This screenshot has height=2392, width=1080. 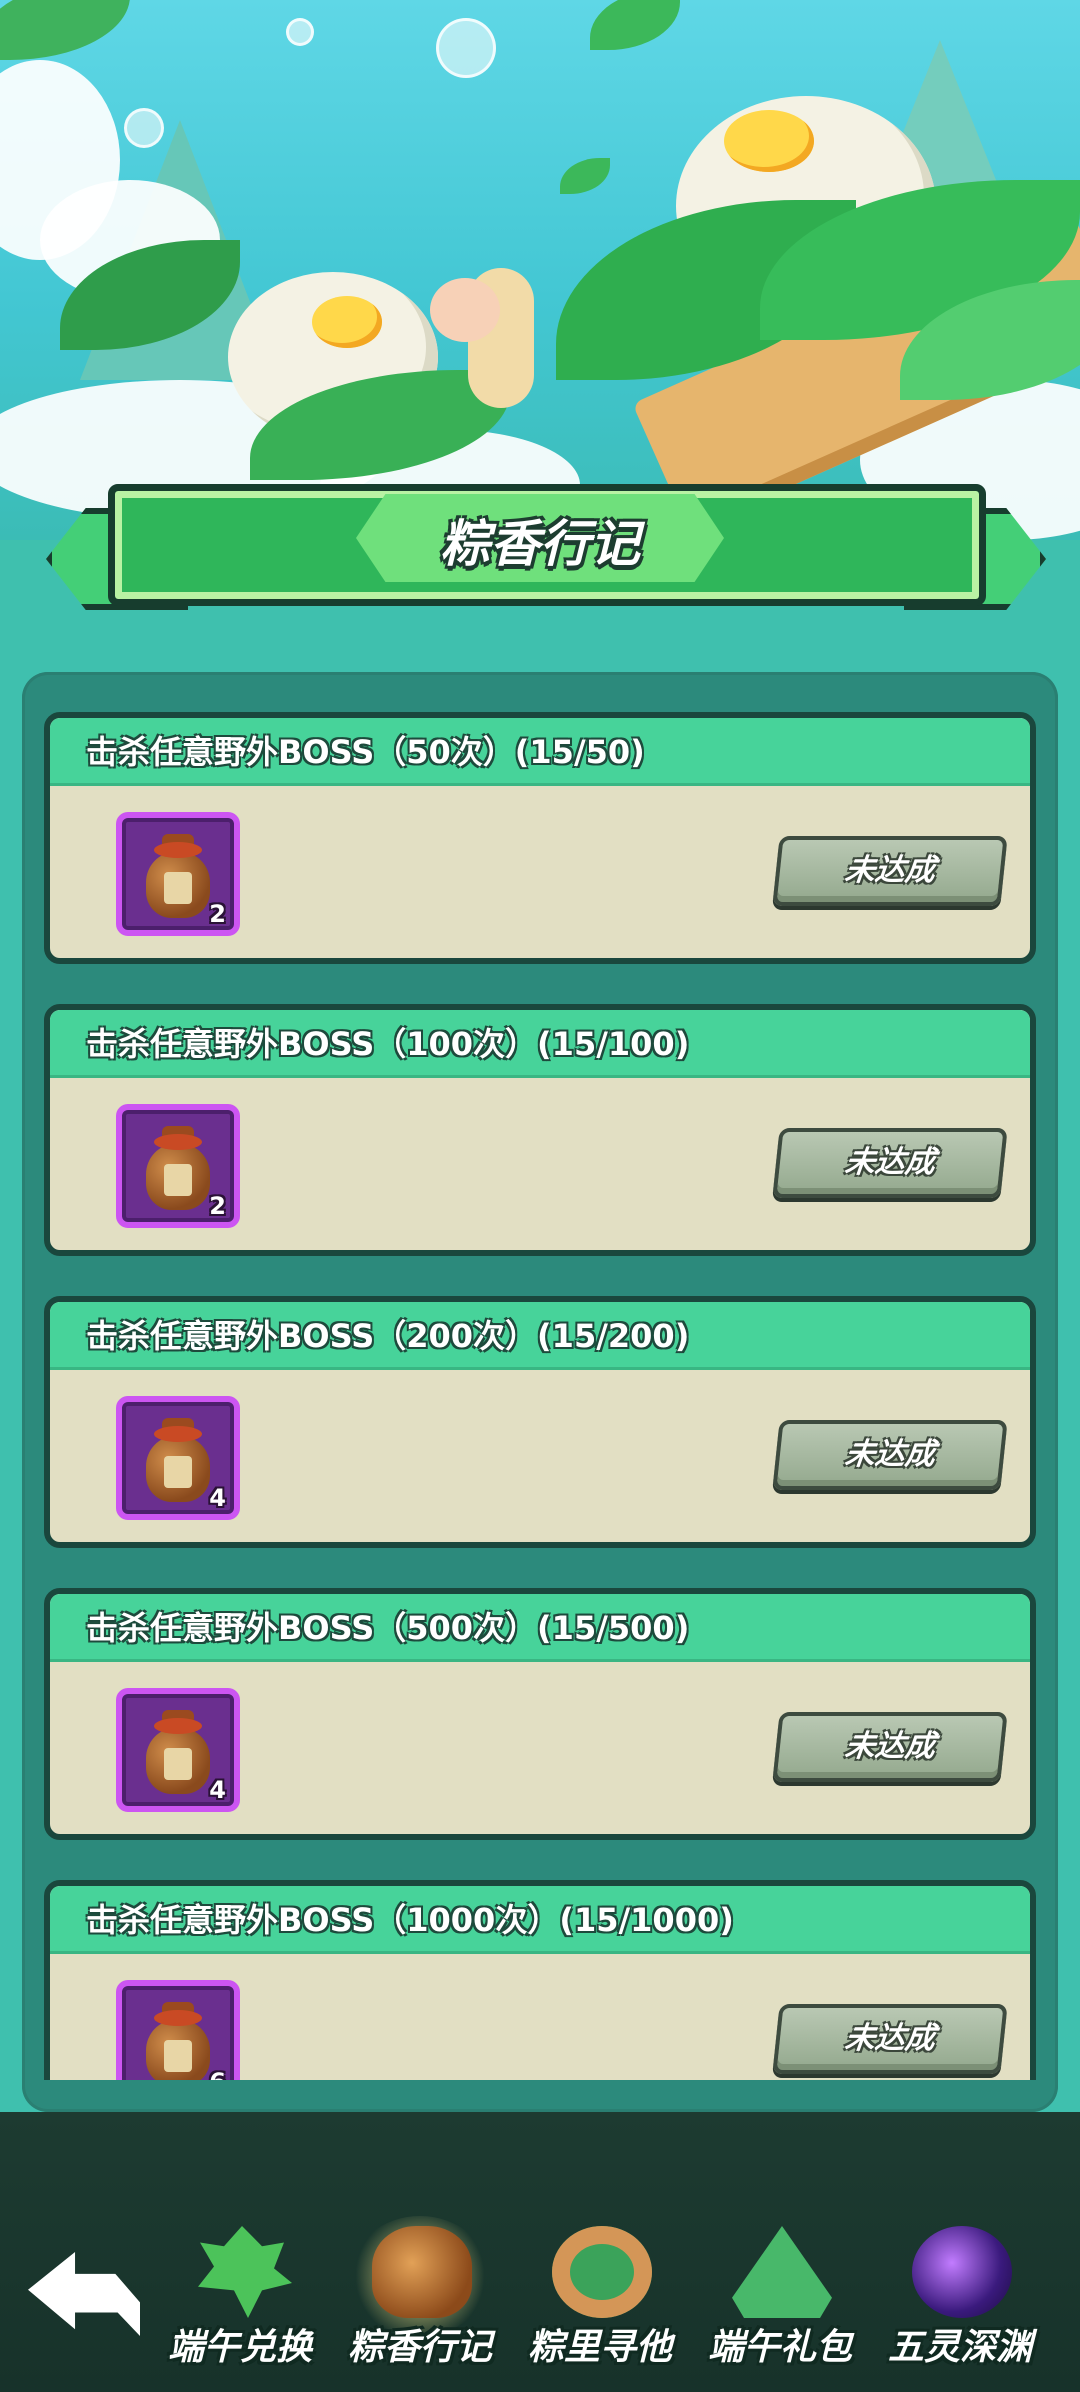 What do you see at coordinates (540, 1920) in the screenshot?
I see `task-title: 击杀任意野外BOSS（1000次）(15/1000)` at bounding box center [540, 1920].